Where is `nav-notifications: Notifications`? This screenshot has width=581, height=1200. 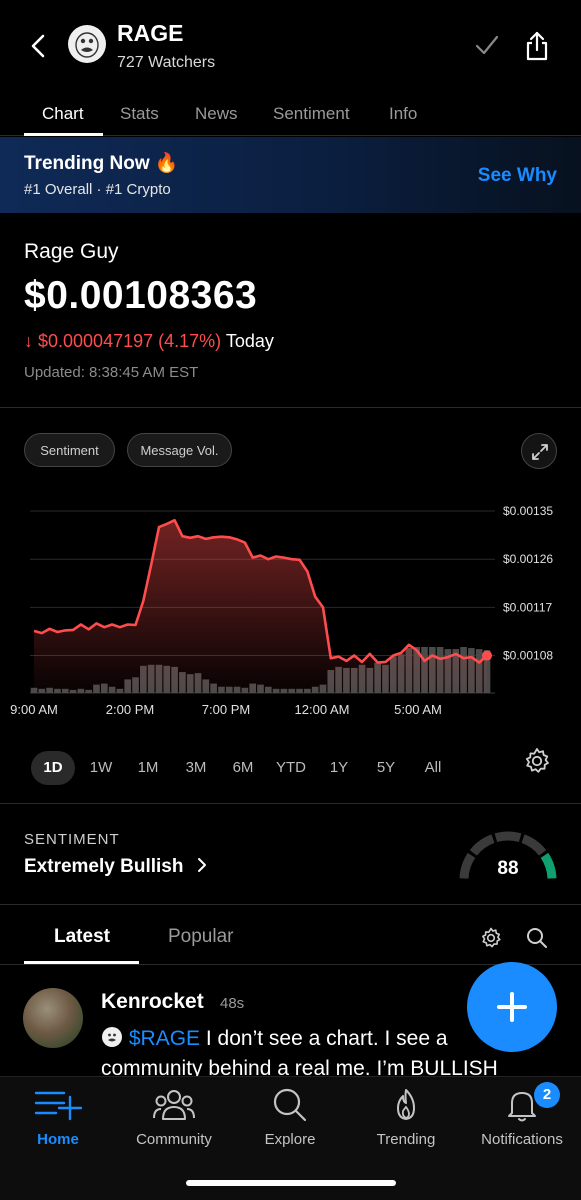
nav-notifications: Notifications is located at coordinates (522, 1117).